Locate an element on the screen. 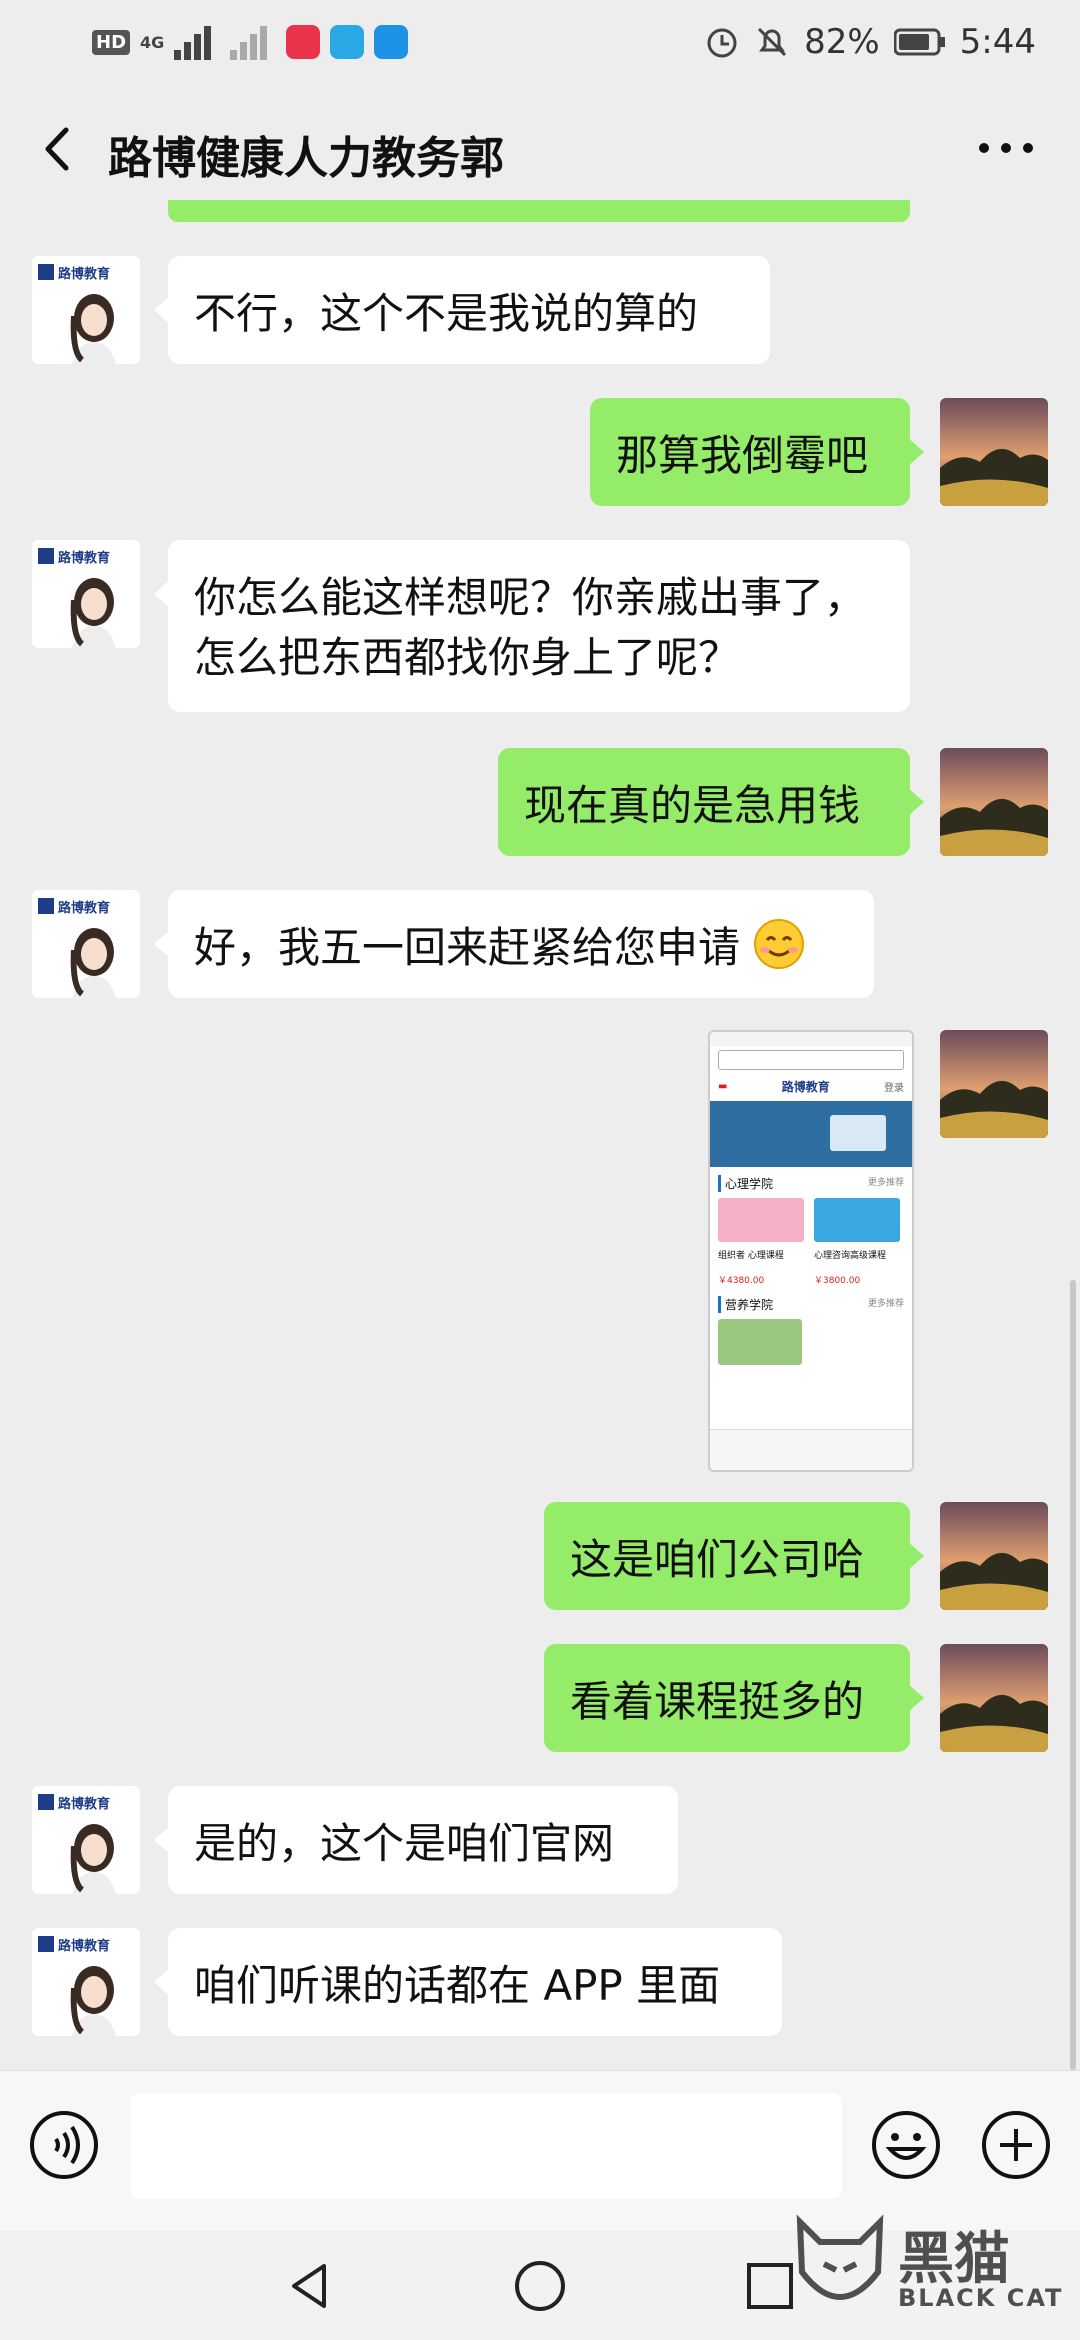 The width and height of the screenshot is (1080, 2340). voice-input-icon is located at coordinates (64, 2145).